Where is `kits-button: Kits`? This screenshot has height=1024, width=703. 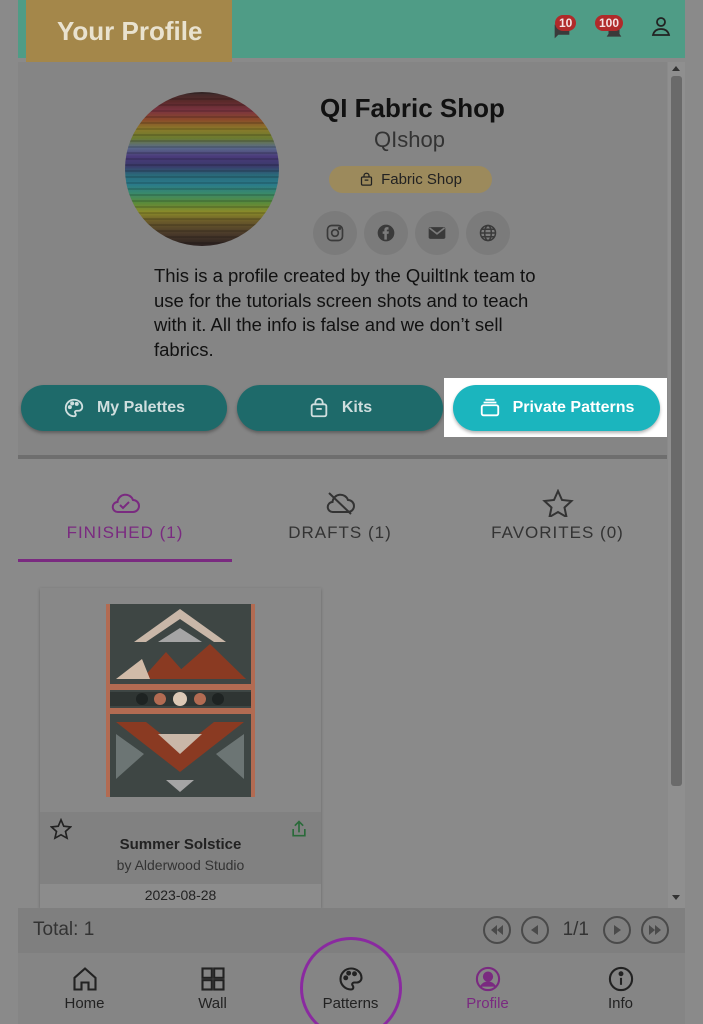
kits-button: Kits is located at coordinates (340, 408).